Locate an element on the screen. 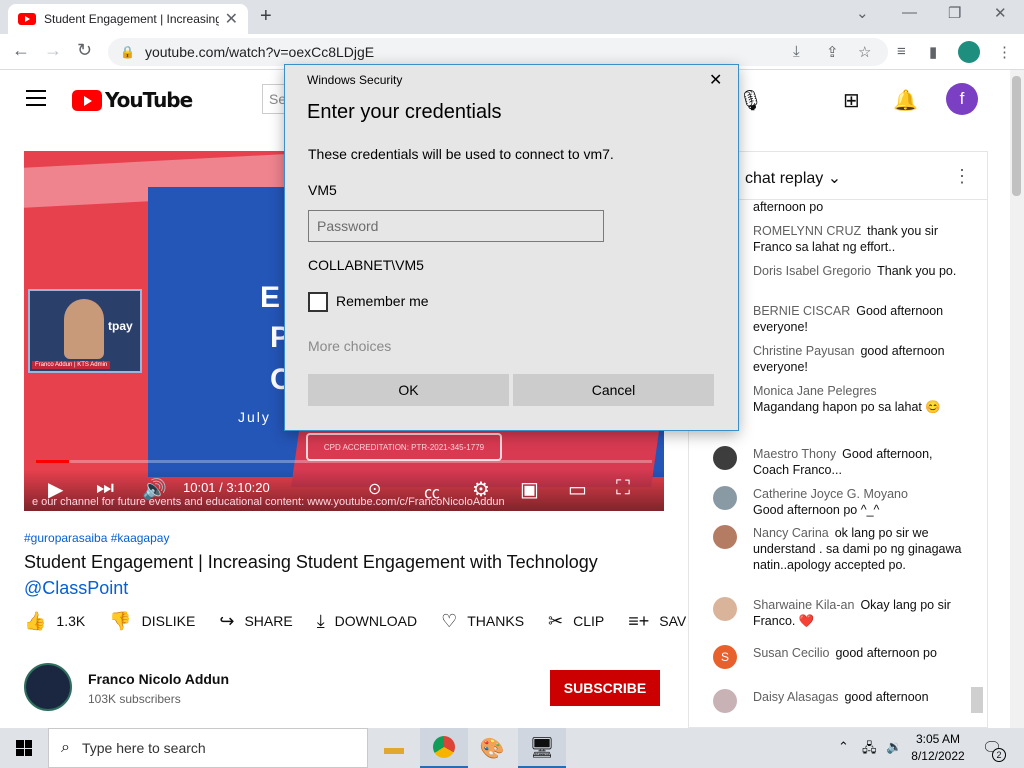 The width and height of the screenshot is (1024, 768). thanks-button: ♡ THANKS is located at coordinates (482, 621).